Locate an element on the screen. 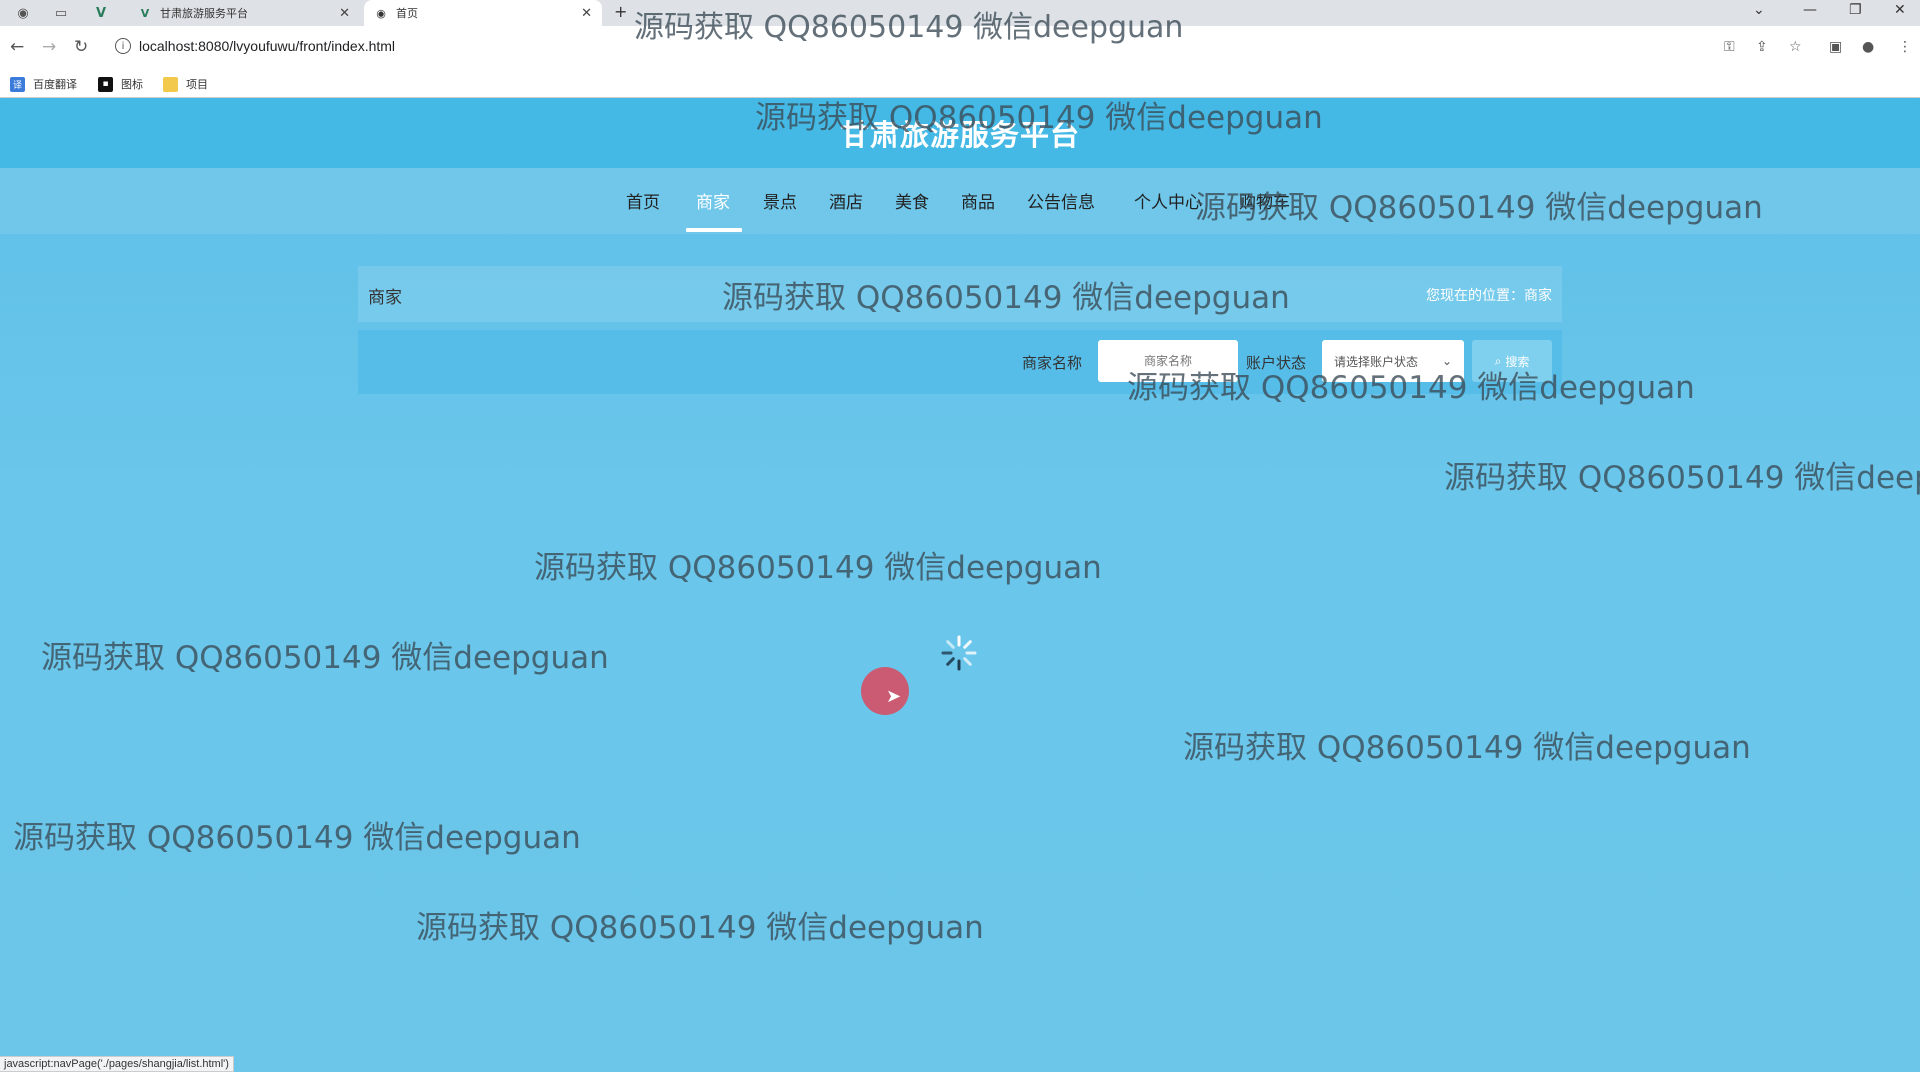  breadcrumb-location: 您现在的位置：商家 is located at coordinates (1489, 296).